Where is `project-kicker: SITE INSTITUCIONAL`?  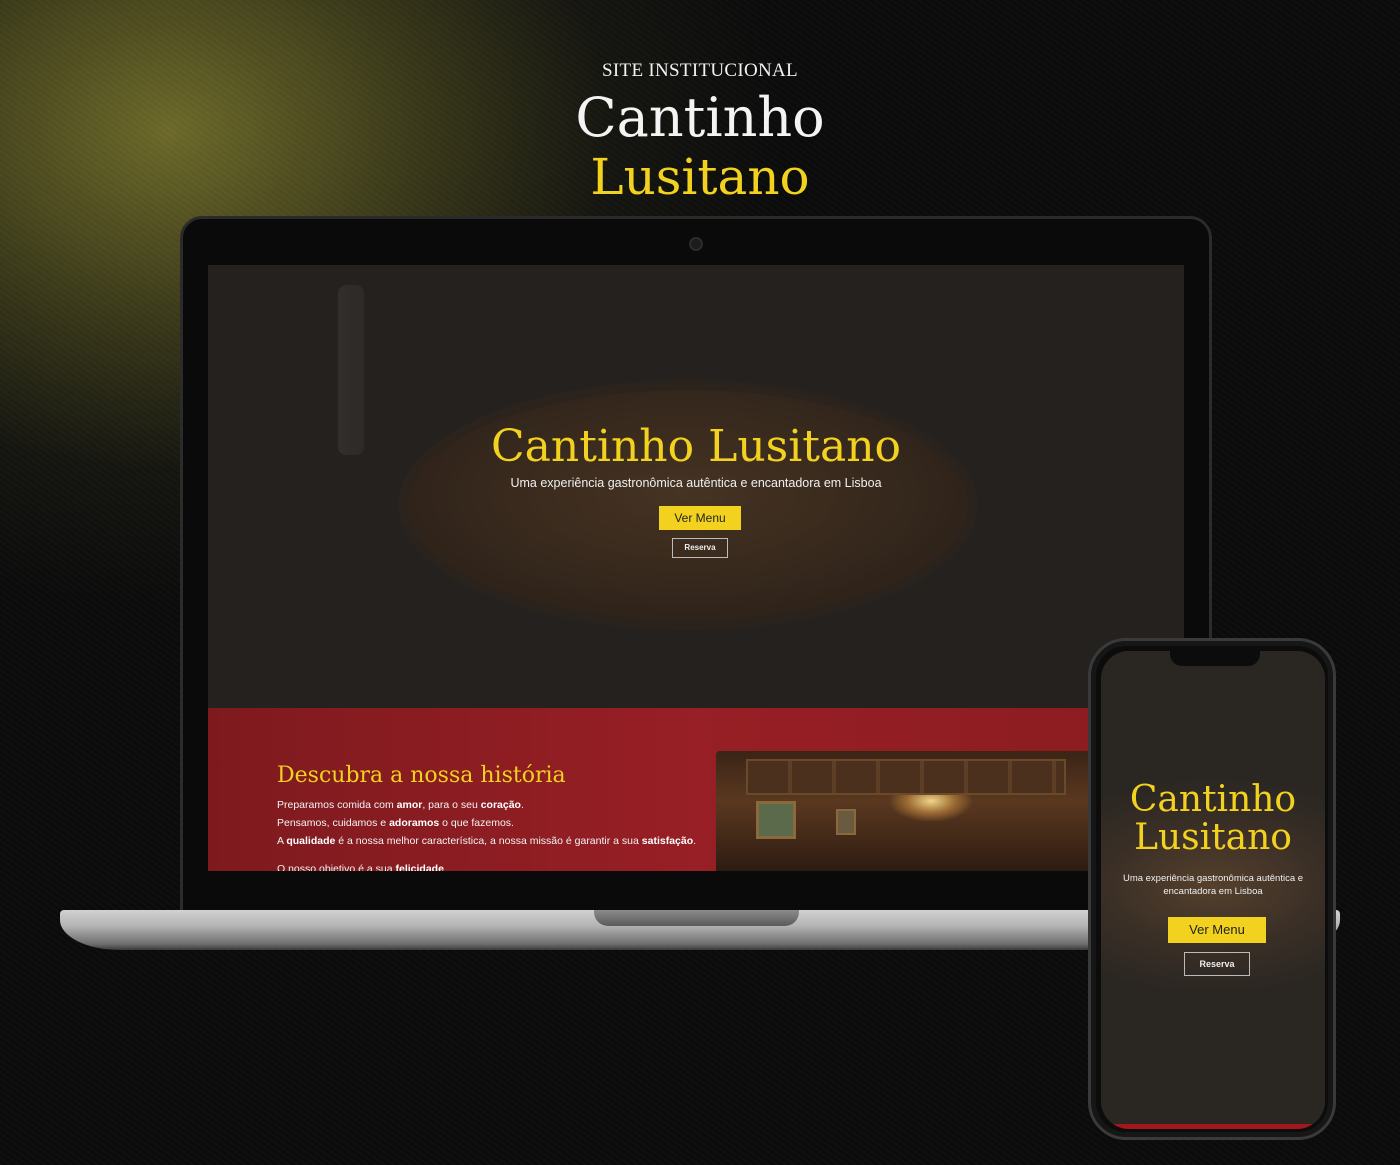
project-kicker: SITE INSTITUCIONAL is located at coordinates (700, 70).